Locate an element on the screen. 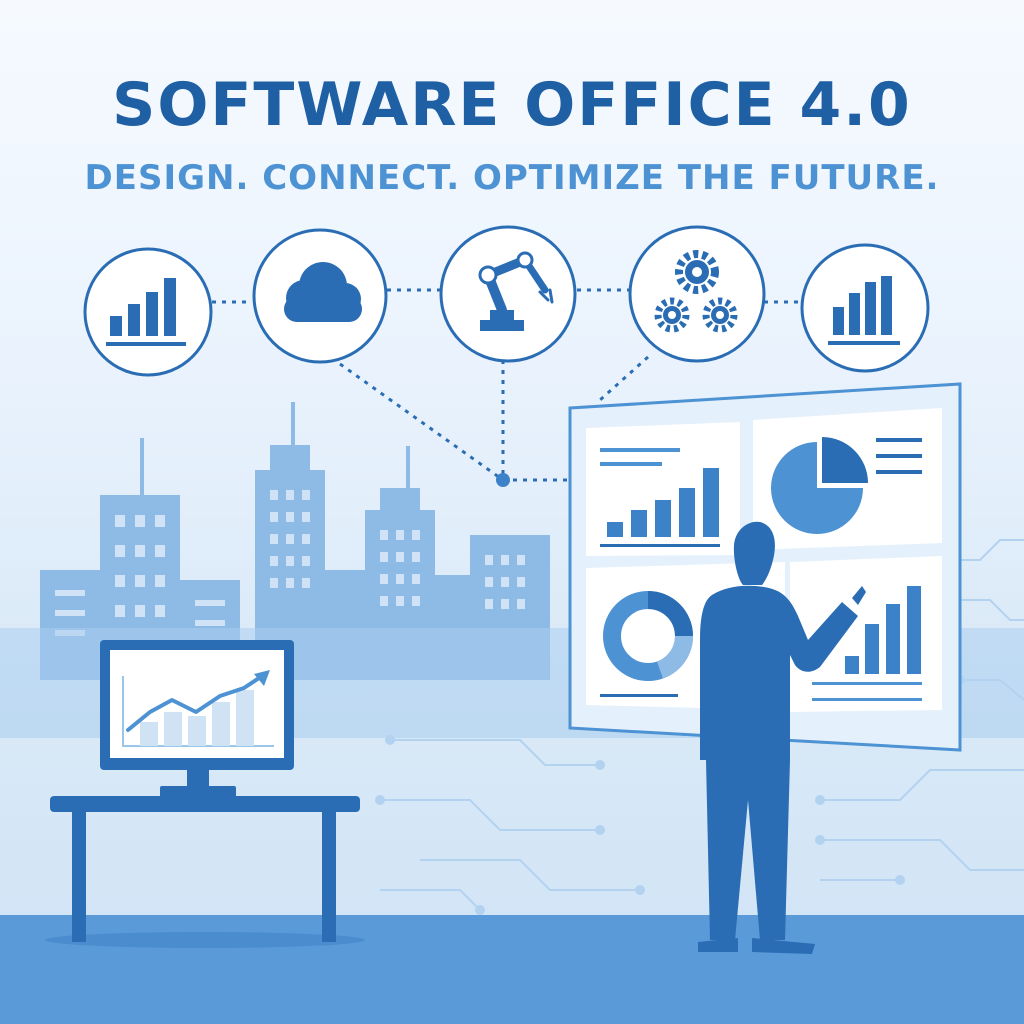  panel-bar-chart-top is located at coordinates (663, 489).